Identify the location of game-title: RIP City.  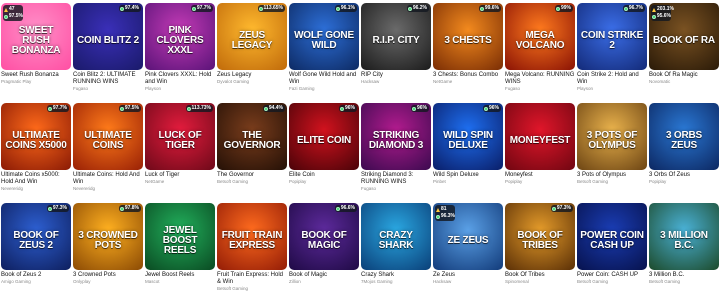
(396, 75).